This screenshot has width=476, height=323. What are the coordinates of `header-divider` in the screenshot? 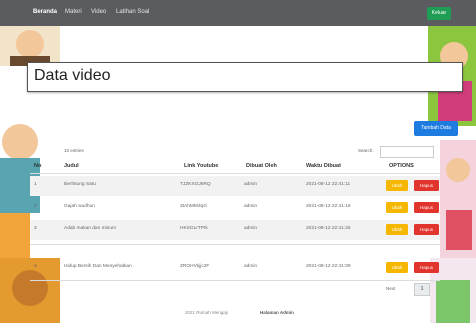 It's located at (235, 173).